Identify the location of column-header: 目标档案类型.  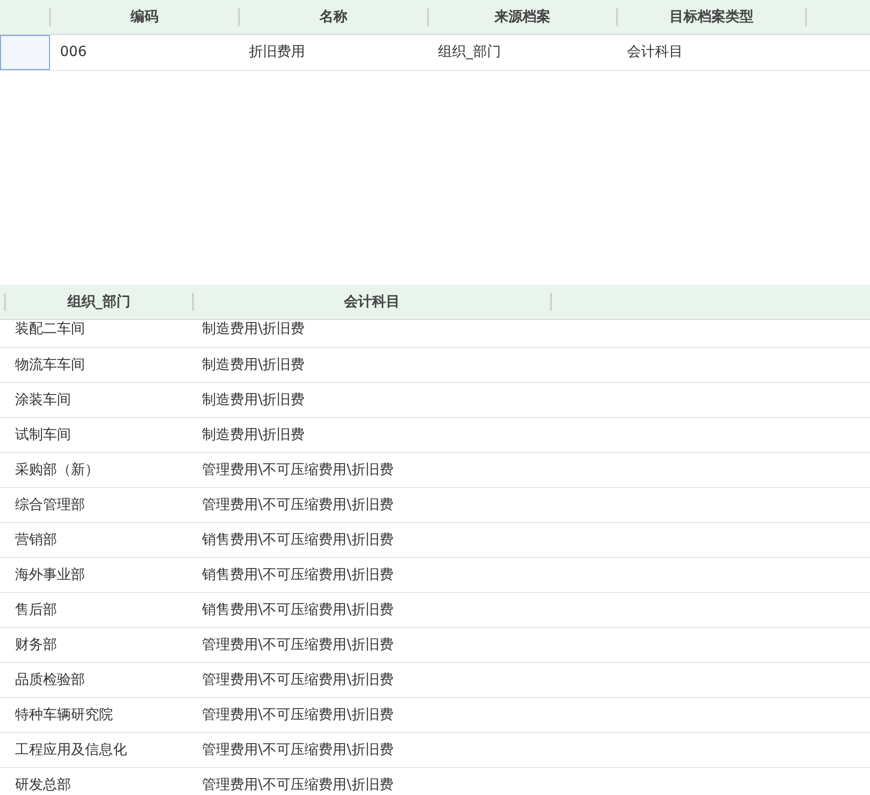
(710, 17).